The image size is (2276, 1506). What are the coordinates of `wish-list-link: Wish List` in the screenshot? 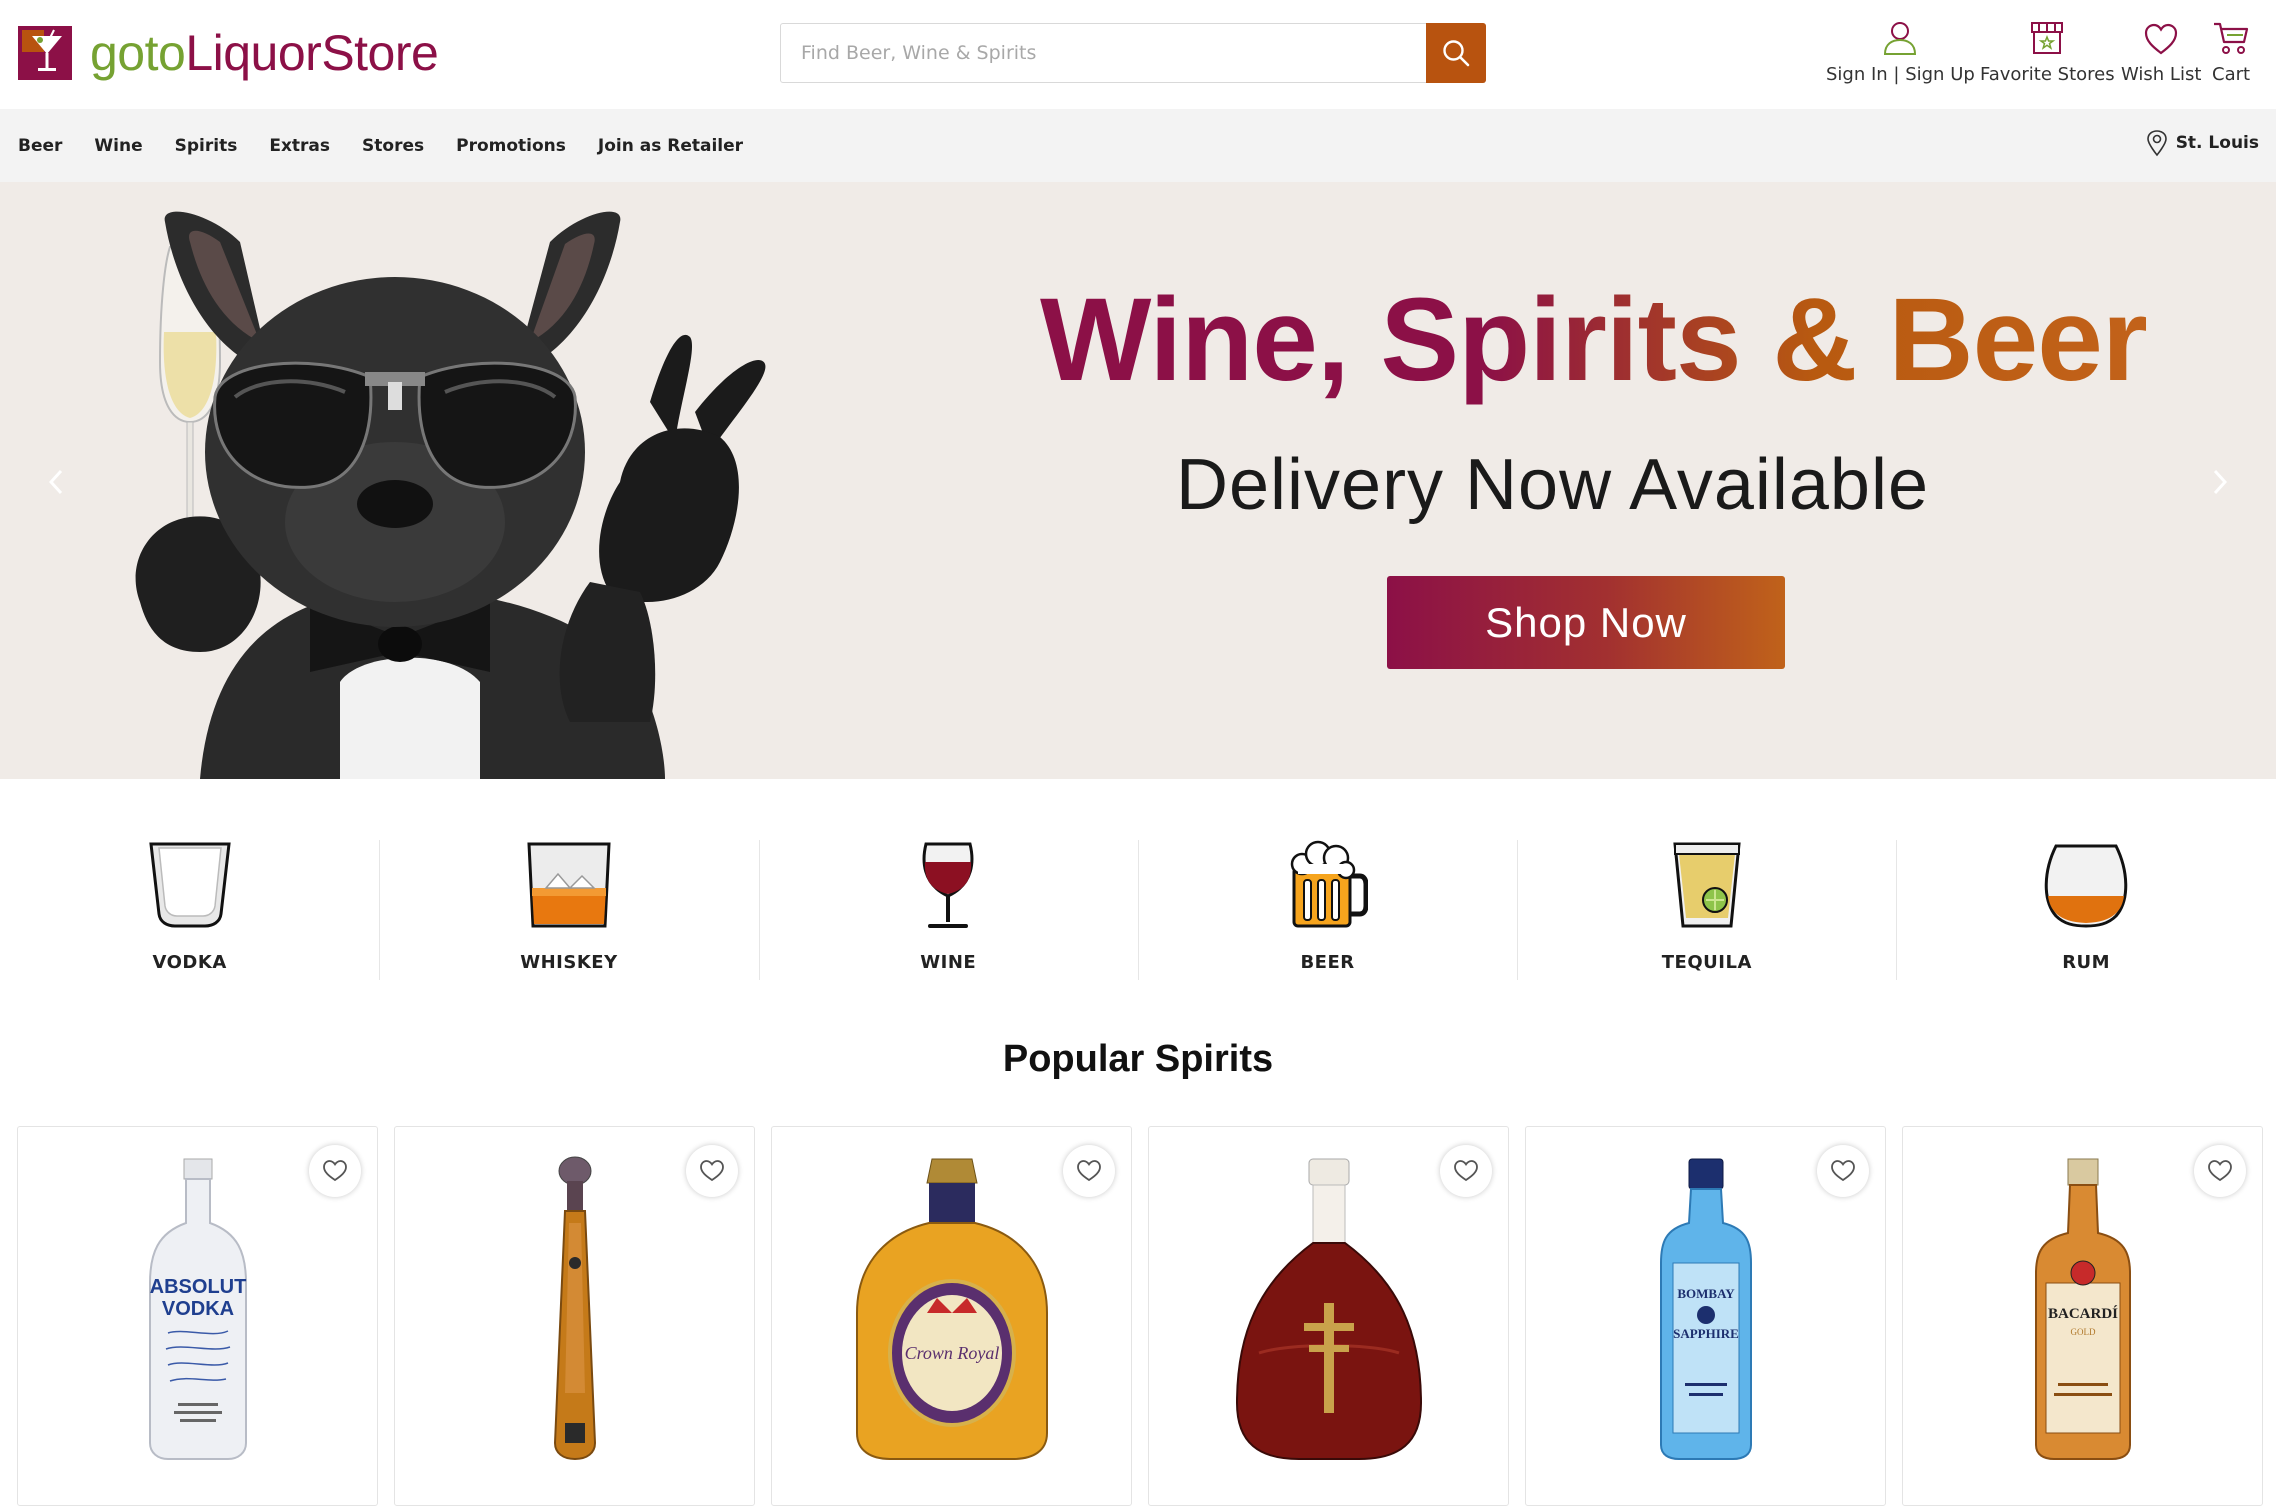 It's located at (2161, 50).